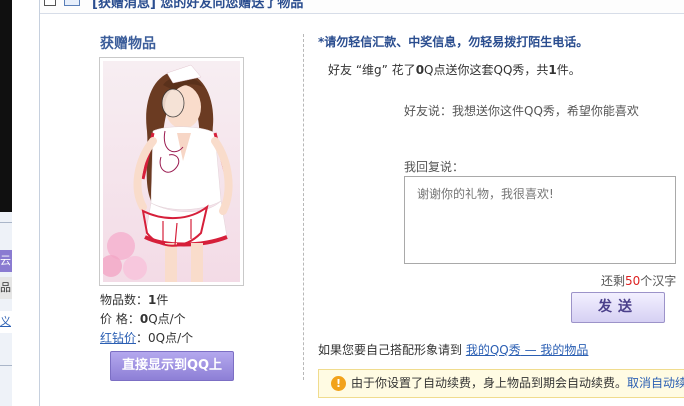  What do you see at coordinates (655, 383) in the screenshot?
I see `cancel-auto-renew-link: 取消自动续费` at bounding box center [655, 383].